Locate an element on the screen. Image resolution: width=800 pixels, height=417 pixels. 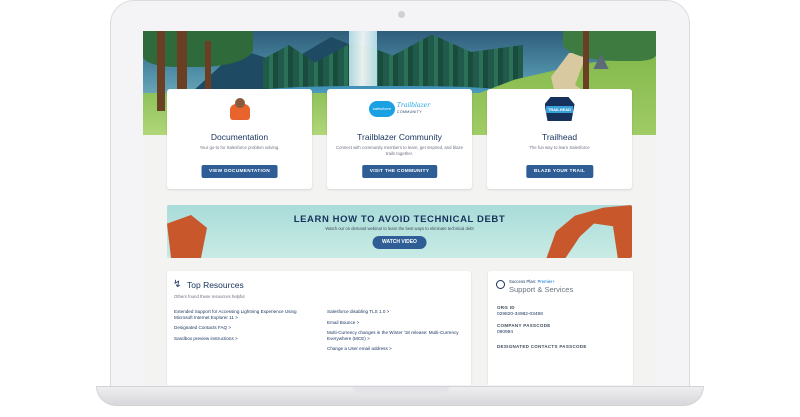
card-title: Trailhead is located at coordinates (559, 137).